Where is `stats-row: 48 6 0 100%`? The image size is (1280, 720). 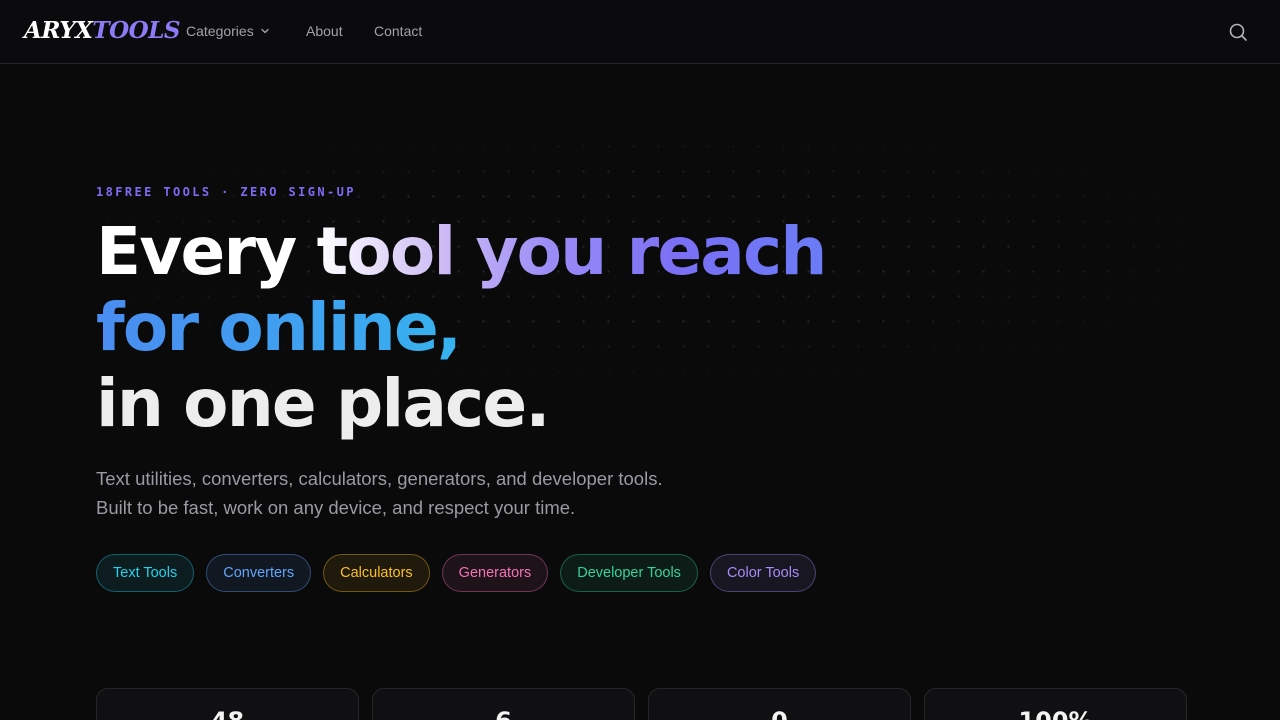
stats-row: 48 6 0 100% is located at coordinates (641, 704).